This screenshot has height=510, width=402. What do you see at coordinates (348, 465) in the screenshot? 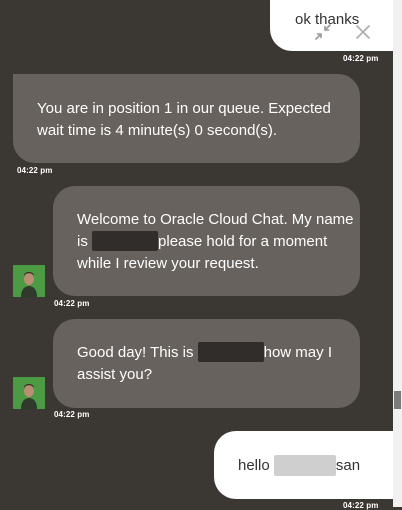
I see `message-text-fragment: san` at bounding box center [348, 465].